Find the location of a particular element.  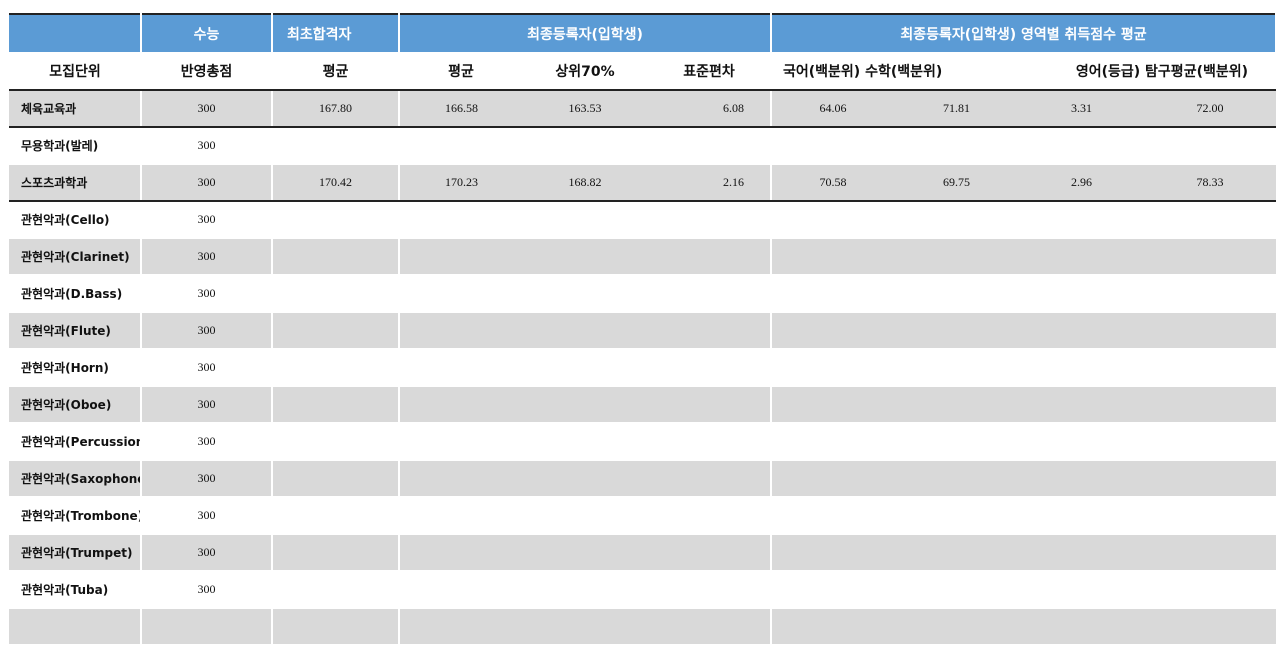

table-row: 관현악과(Trombone) 300 is located at coordinates (643, 516).